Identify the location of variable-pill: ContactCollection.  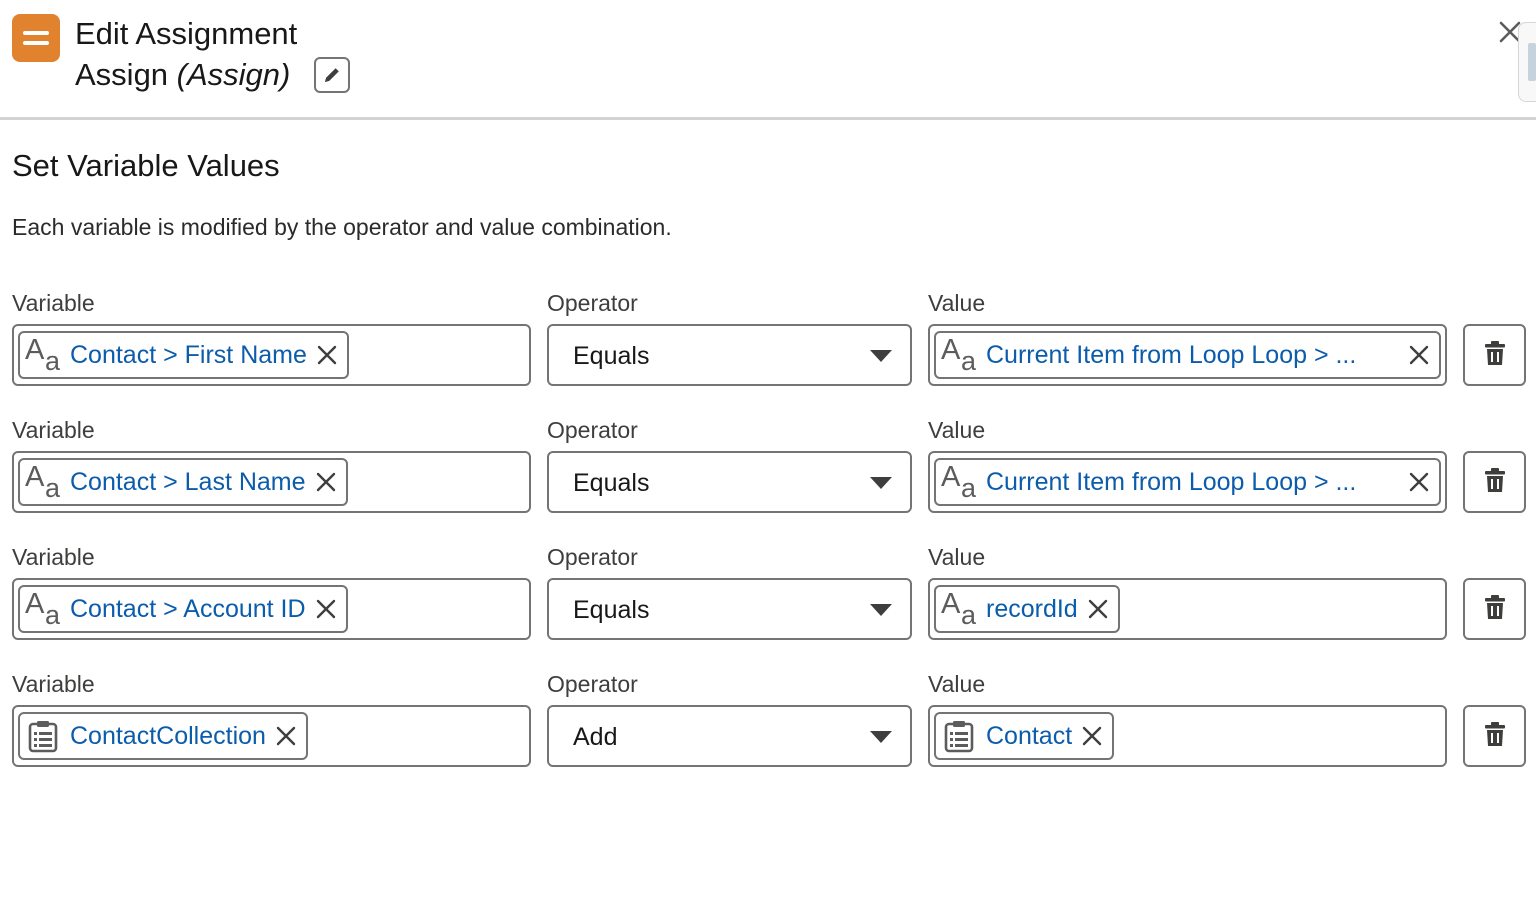
(163, 736).